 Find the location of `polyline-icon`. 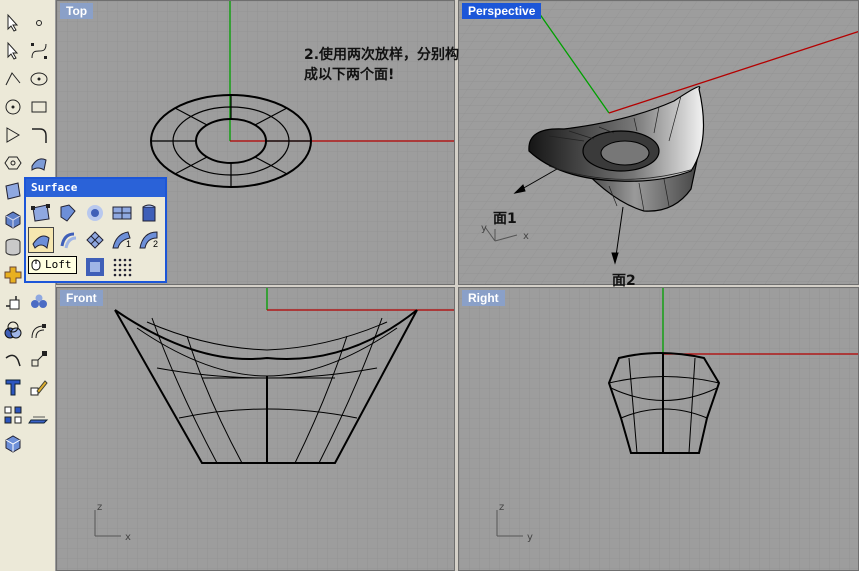

polyline-icon is located at coordinates (13, 79).